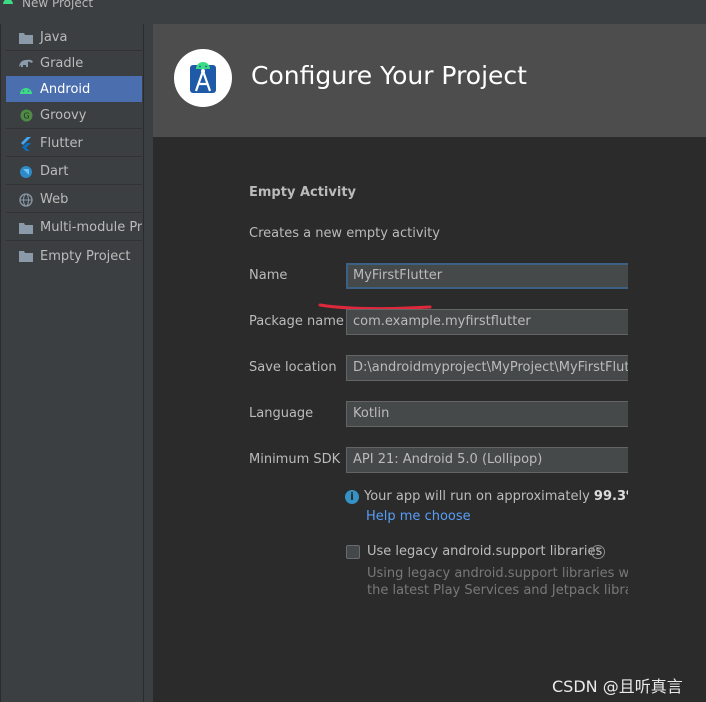 The width and height of the screenshot is (706, 702). What do you see at coordinates (85, 256) in the screenshot?
I see `sidebar-item-label: Empty Project` at bounding box center [85, 256].